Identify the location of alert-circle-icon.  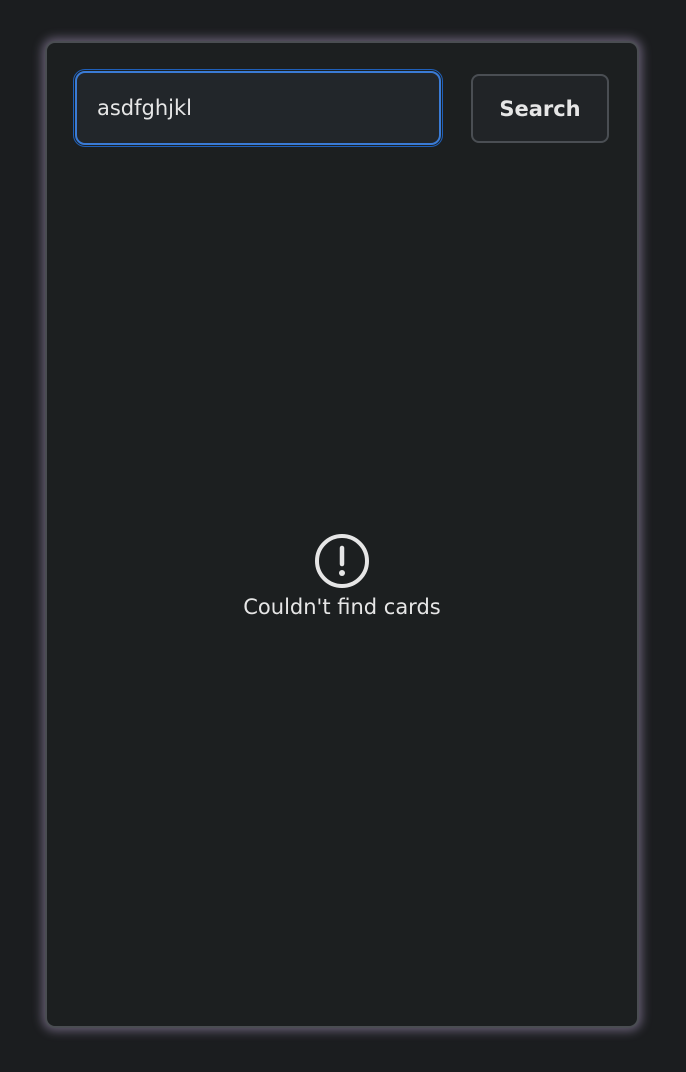
(342, 561).